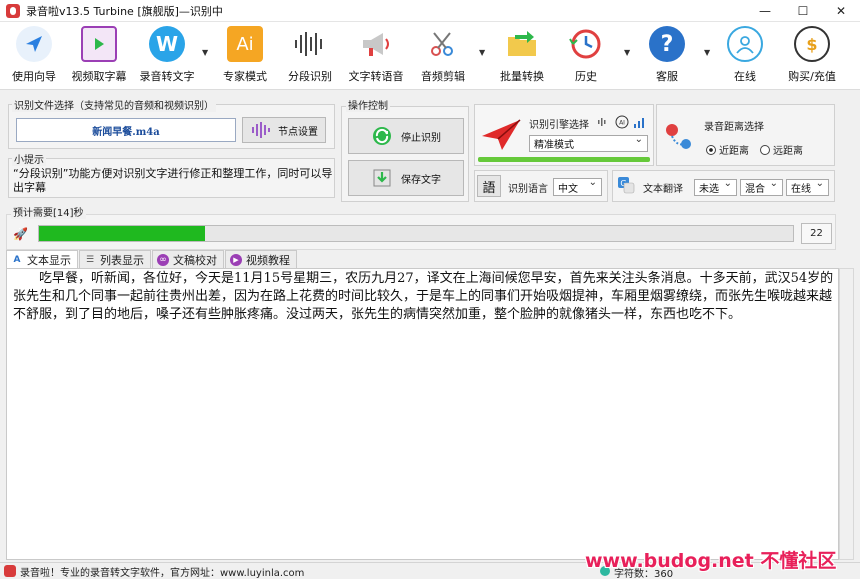 The image size is (860, 579). I want to click on save-text-button: 保存文字, so click(406, 178).